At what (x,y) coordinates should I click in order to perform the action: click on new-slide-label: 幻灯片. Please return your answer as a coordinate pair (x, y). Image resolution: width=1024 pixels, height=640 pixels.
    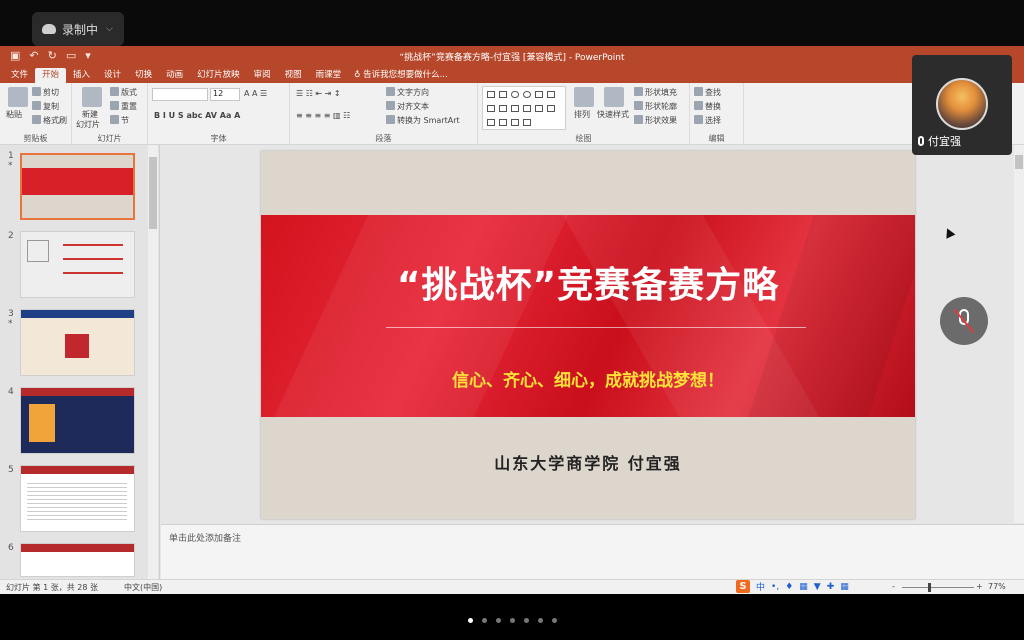
    Looking at the image, I should click on (88, 124).